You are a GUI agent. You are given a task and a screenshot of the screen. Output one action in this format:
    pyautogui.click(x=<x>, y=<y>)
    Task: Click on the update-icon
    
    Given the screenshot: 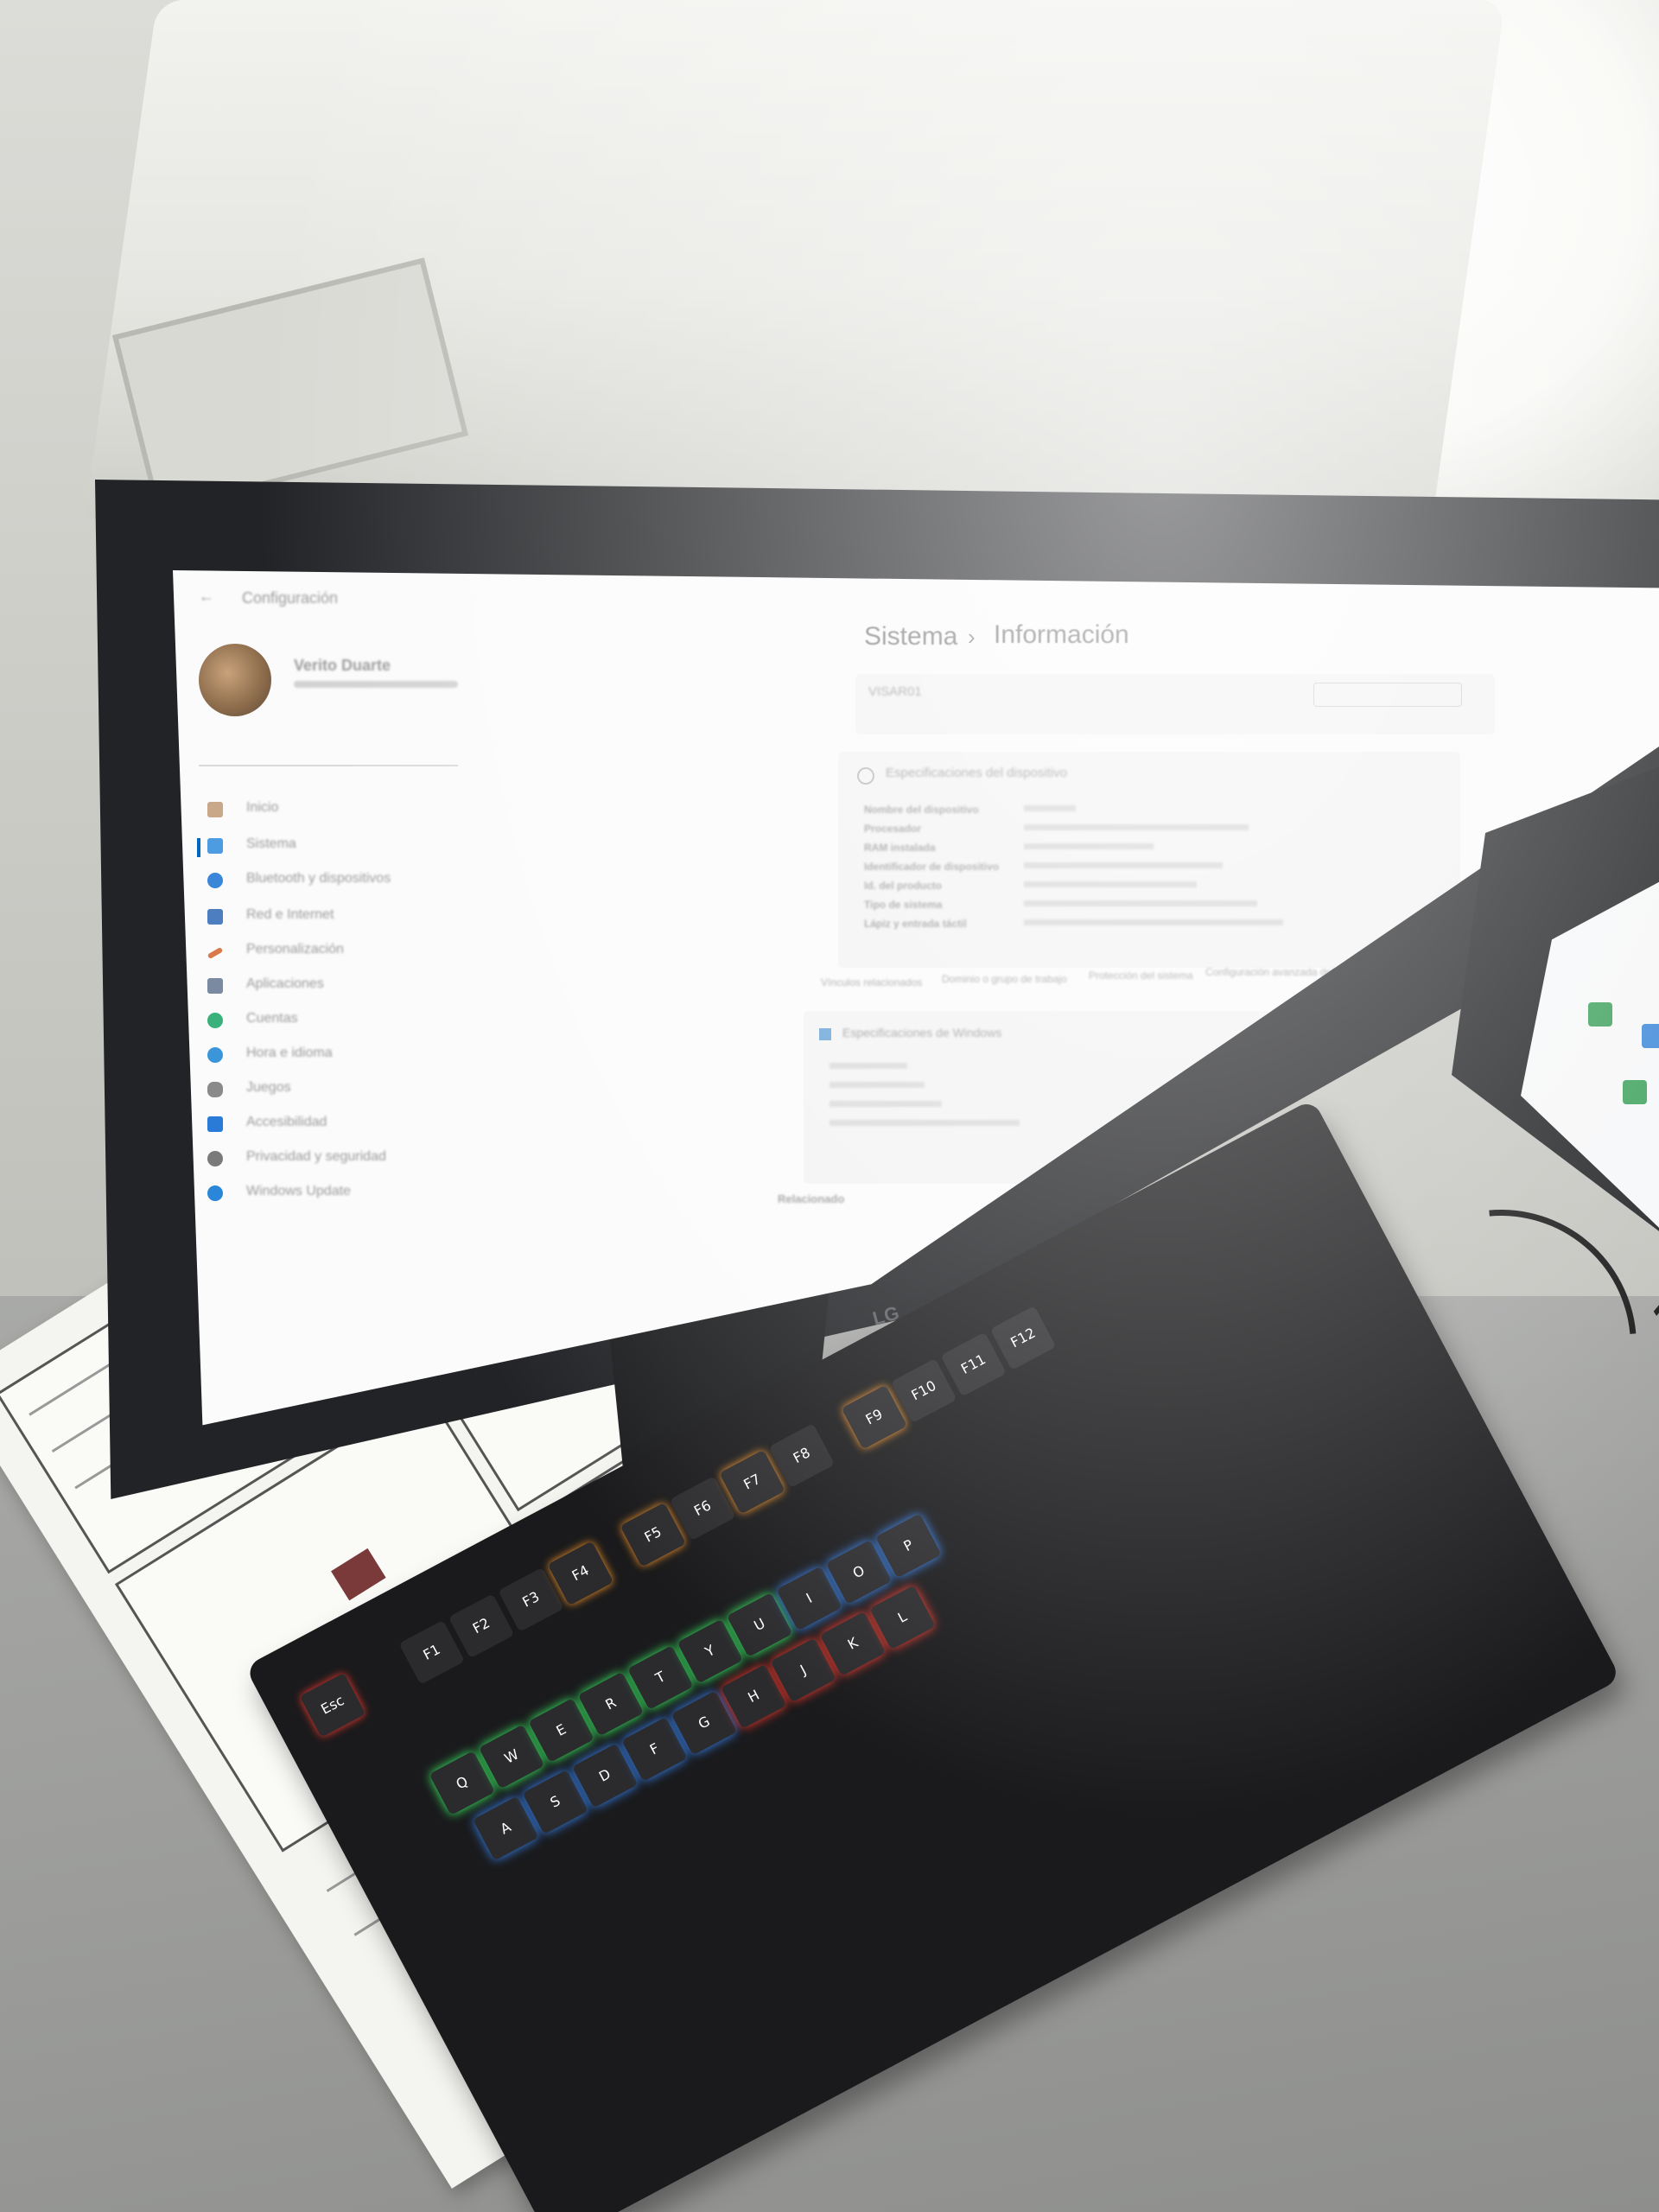 What is the action you would take?
    pyautogui.click(x=215, y=1193)
    